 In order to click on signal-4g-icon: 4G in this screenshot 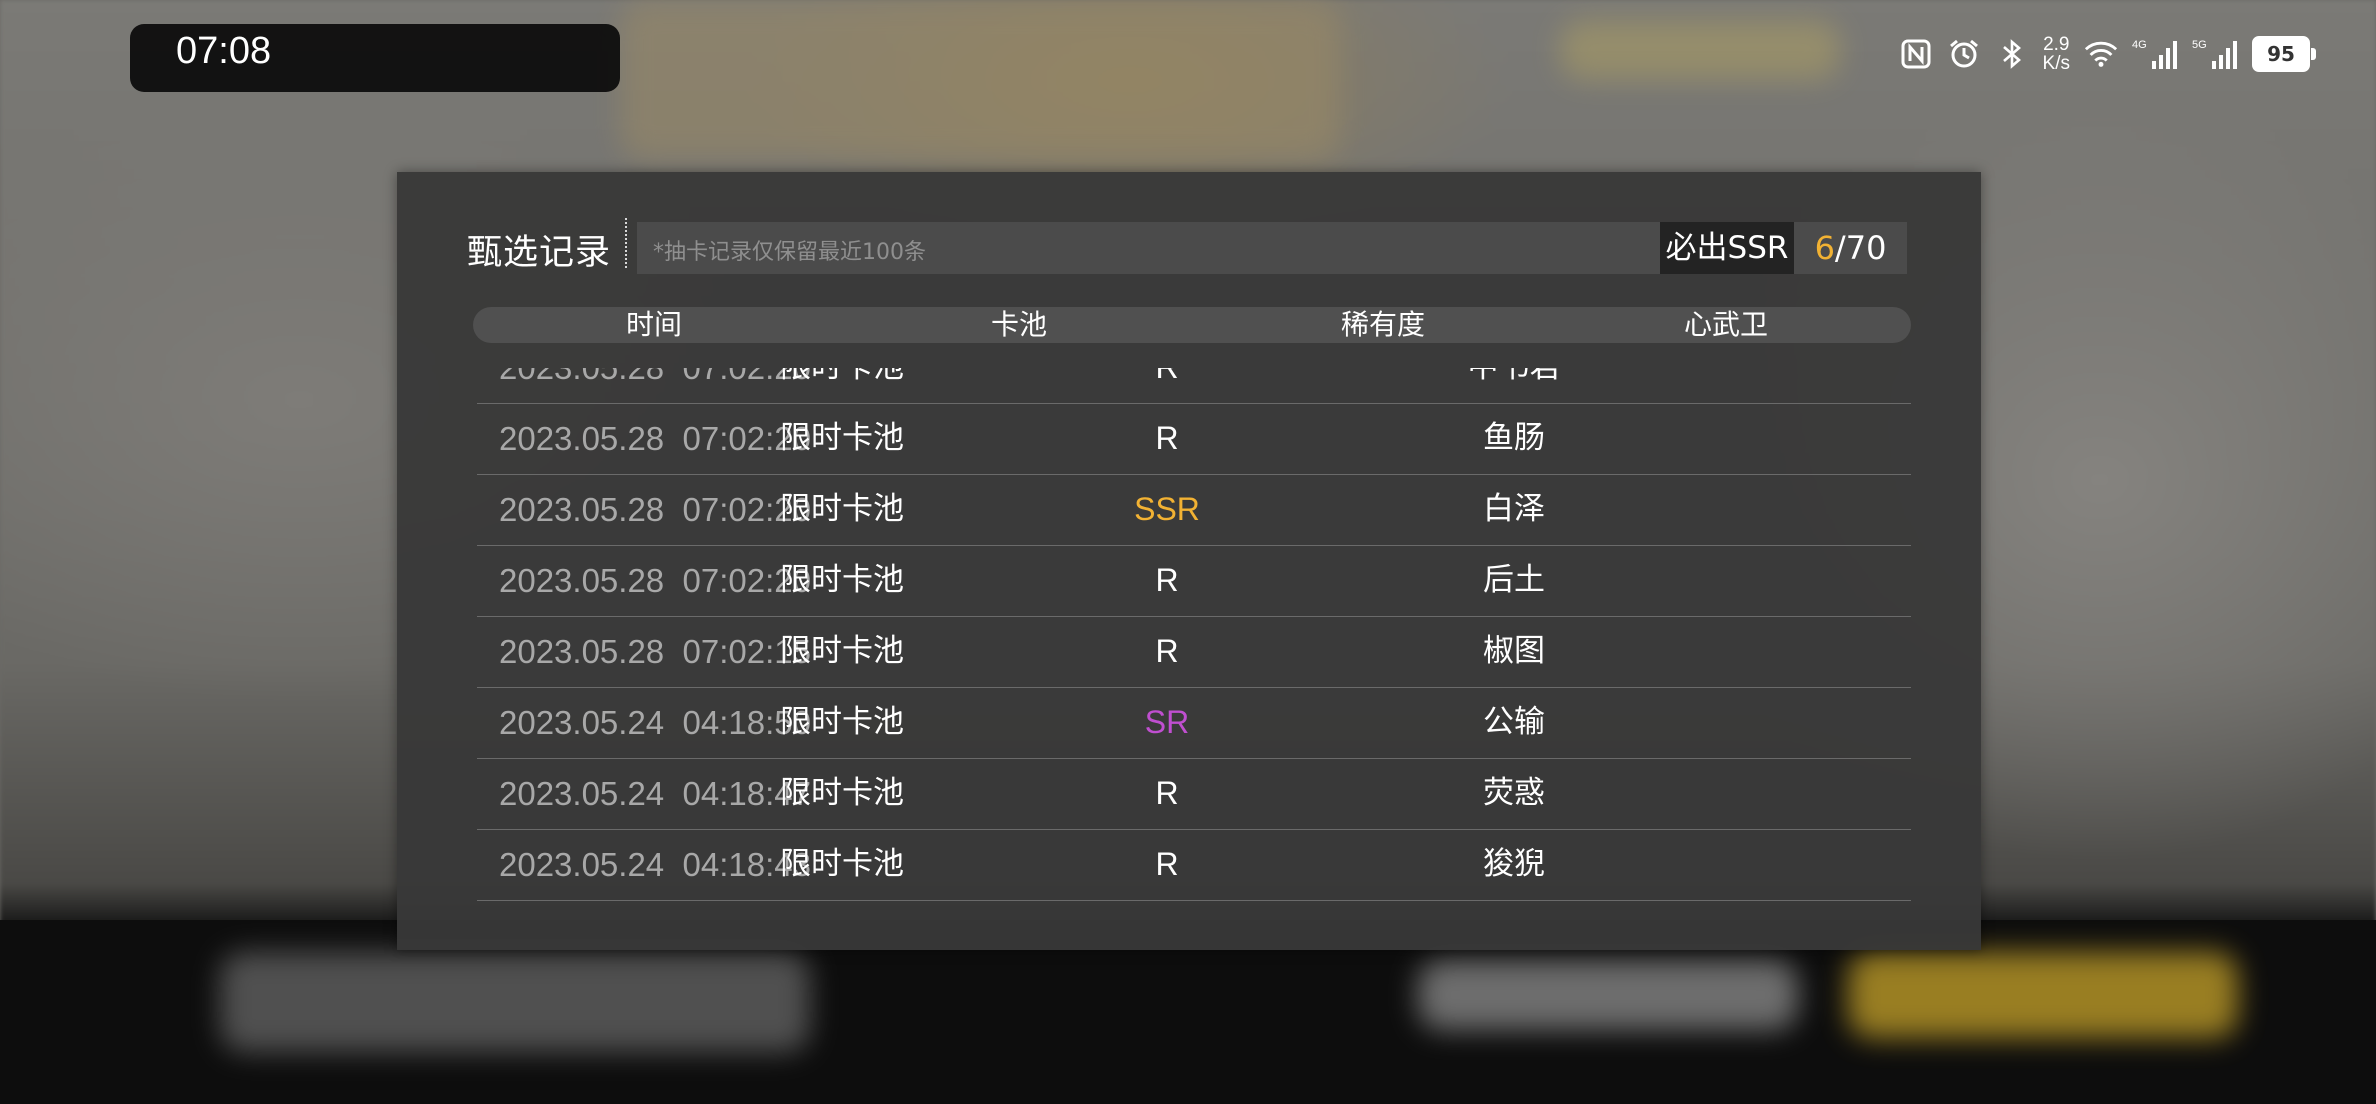, I will do `click(2155, 54)`.